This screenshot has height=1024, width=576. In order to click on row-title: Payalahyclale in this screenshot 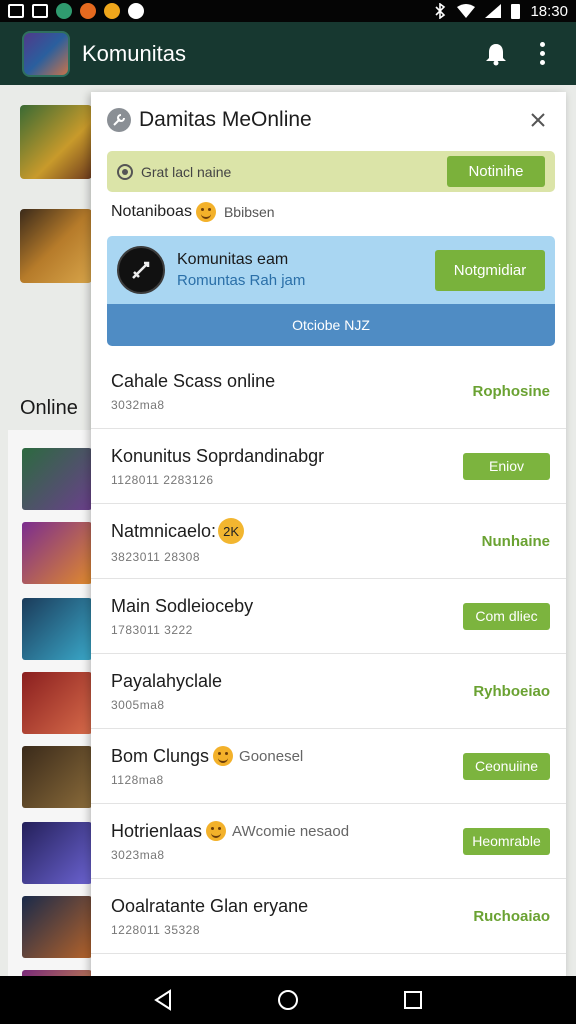, I will do `click(167, 680)`.